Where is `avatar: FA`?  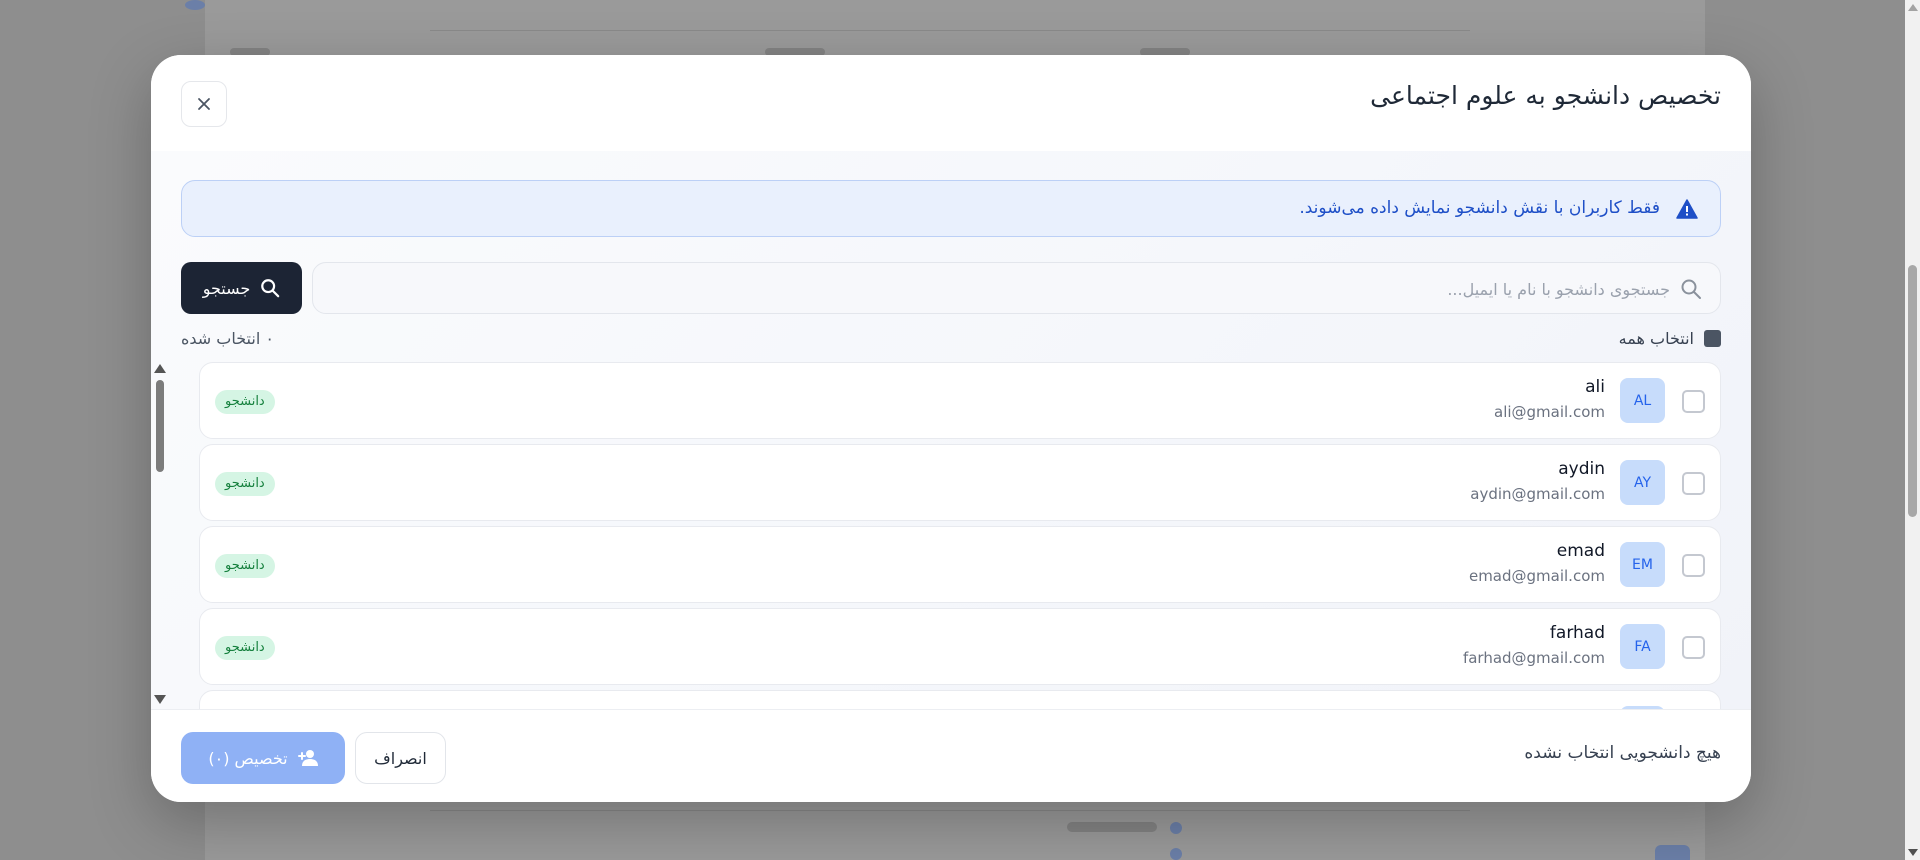 avatar: FA is located at coordinates (1642, 646).